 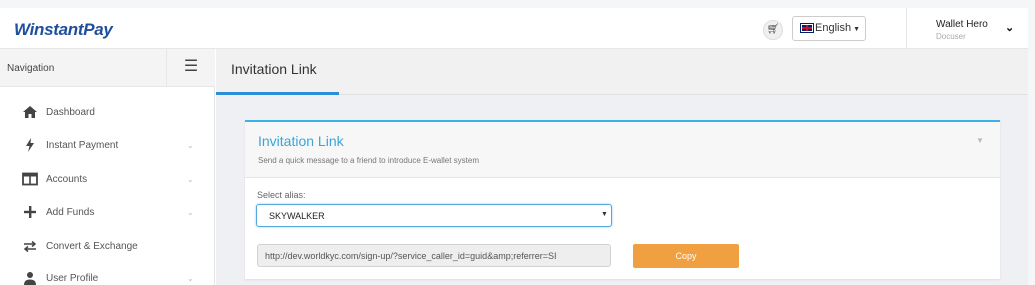 What do you see at coordinates (70, 112) in the screenshot?
I see `sidebar-item-label: Dashboard` at bounding box center [70, 112].